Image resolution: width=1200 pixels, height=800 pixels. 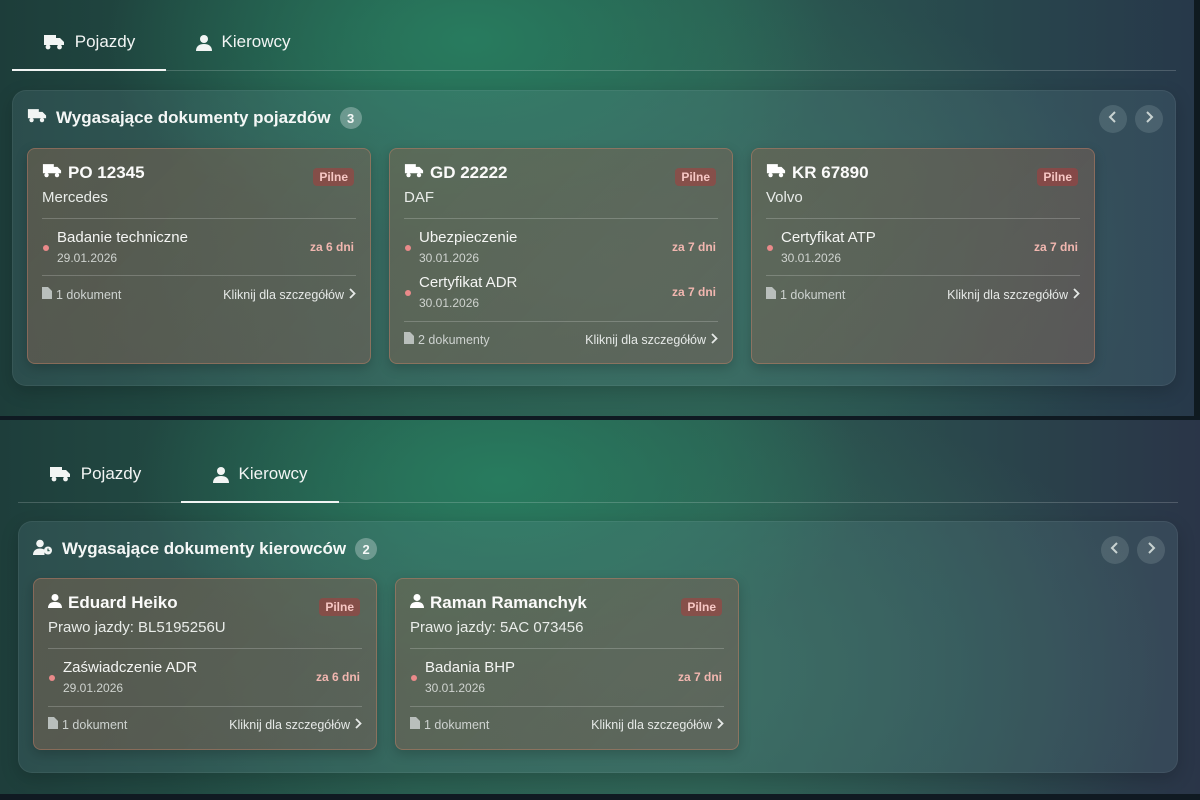 I want to click on days-left: za 6 dni, so click(x=337, y=677).